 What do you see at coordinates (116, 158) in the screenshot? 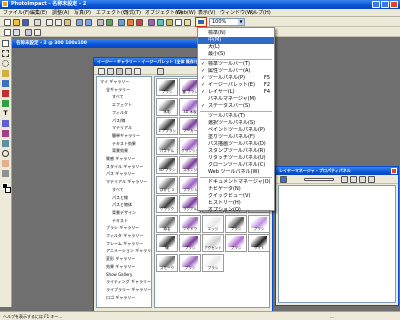
I see `tree-item: 質感 ギャラリー` at bounding box center [116, 158].